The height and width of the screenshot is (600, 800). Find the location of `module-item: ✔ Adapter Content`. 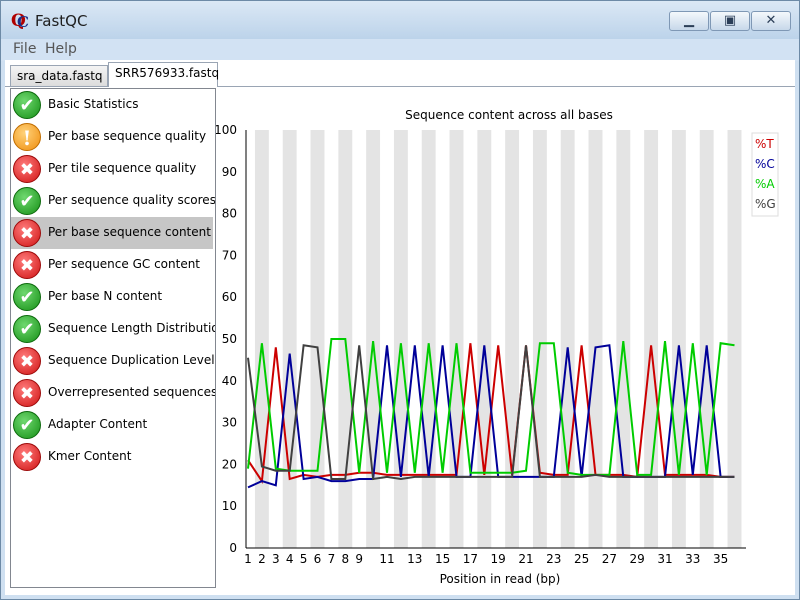

module-item: ✔ Adapter Content is located at coordinates (112, 425).